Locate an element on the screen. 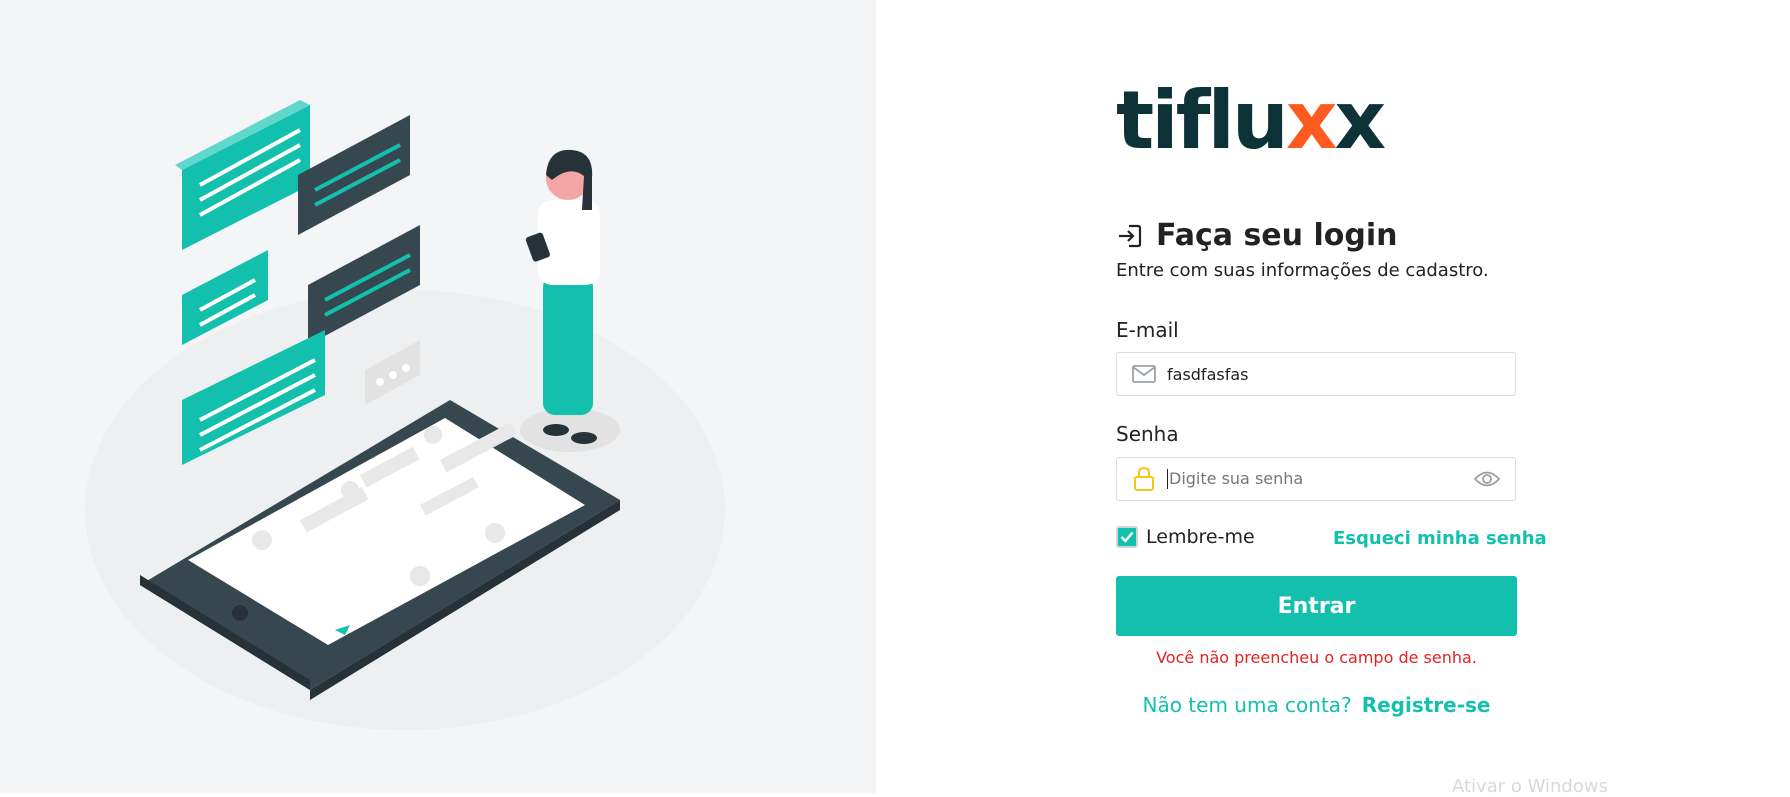 The height and width of the screenshot is (797, 1790). tiflux-logo: tifluxx is located at coordinates (1251, 121).